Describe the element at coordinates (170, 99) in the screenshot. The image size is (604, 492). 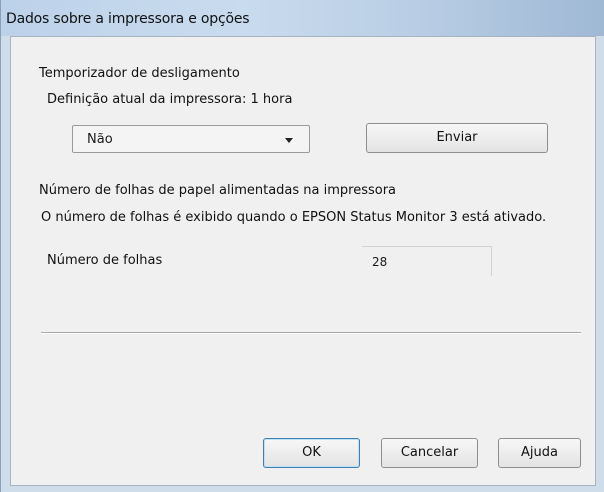
I see `current-printer-setting: Definição atual da impressora: 1 hora` at that location.